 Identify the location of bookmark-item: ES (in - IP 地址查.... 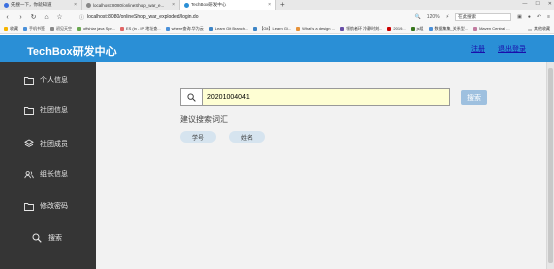
(140, 29).